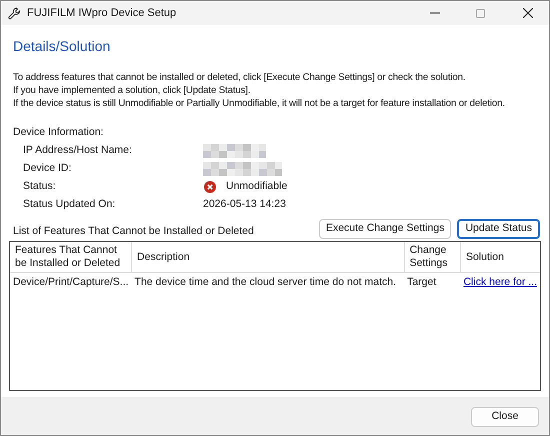 This screenshot has height=436, width=550. Describe the element at coordinates (14, 13) in the screenshot. I see `wrench-icon` at that location.